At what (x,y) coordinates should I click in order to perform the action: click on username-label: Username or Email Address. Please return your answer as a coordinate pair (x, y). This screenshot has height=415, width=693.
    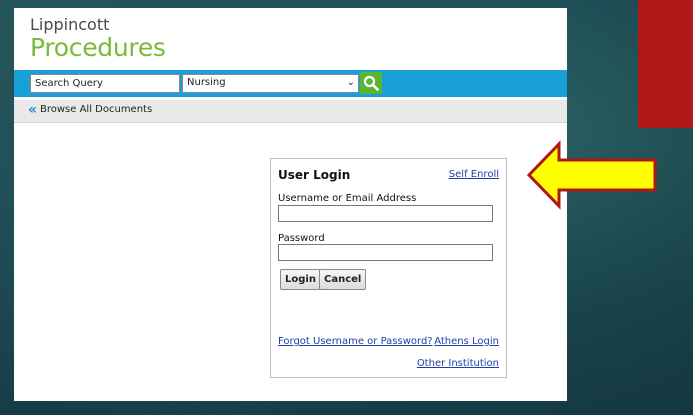
    Looking at the image, I should click on (347, 198).